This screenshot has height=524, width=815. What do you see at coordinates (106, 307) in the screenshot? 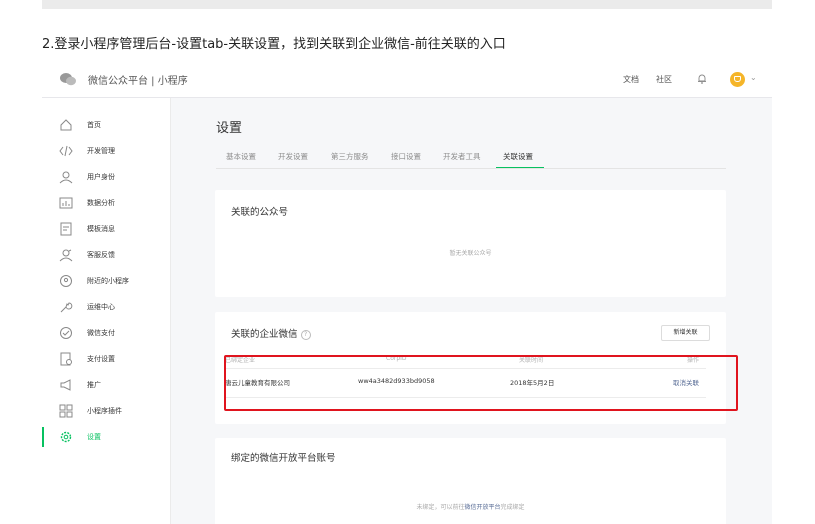
I see `sidebar-item-ops: 运维中心` at bounding box center [106, 307].